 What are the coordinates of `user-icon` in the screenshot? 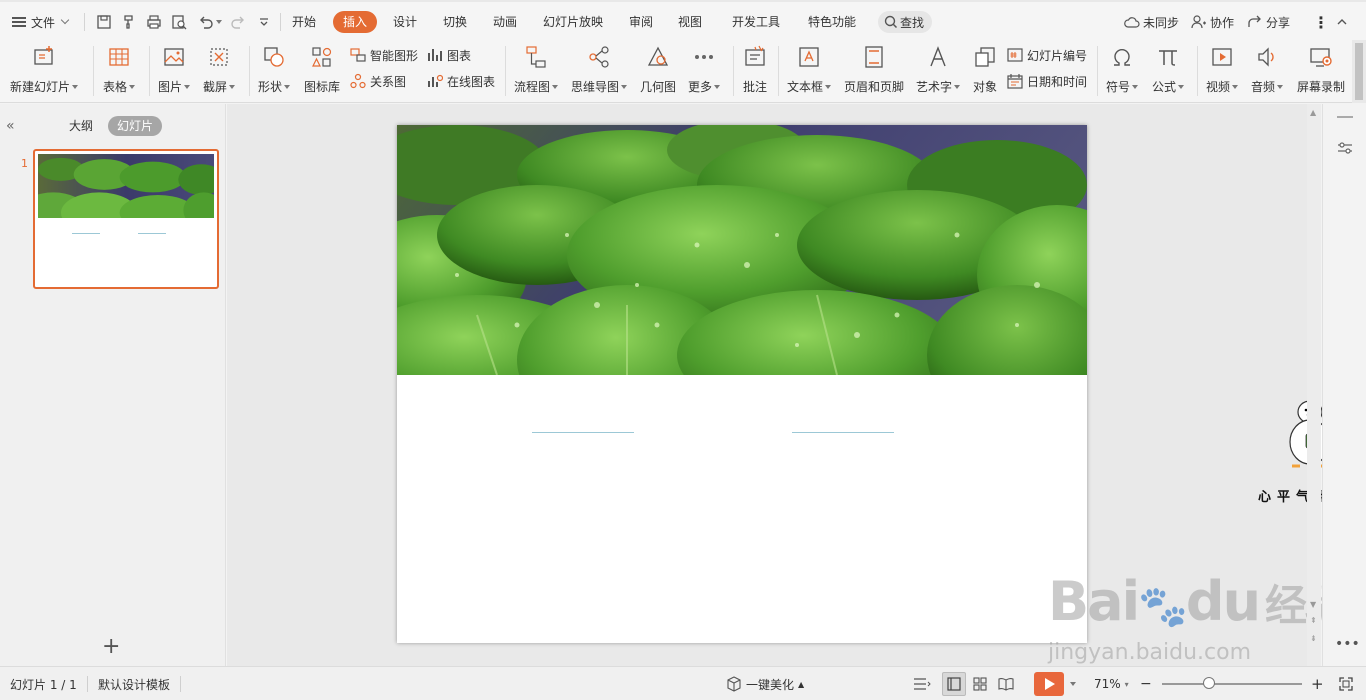 It's located at (1198, 22).